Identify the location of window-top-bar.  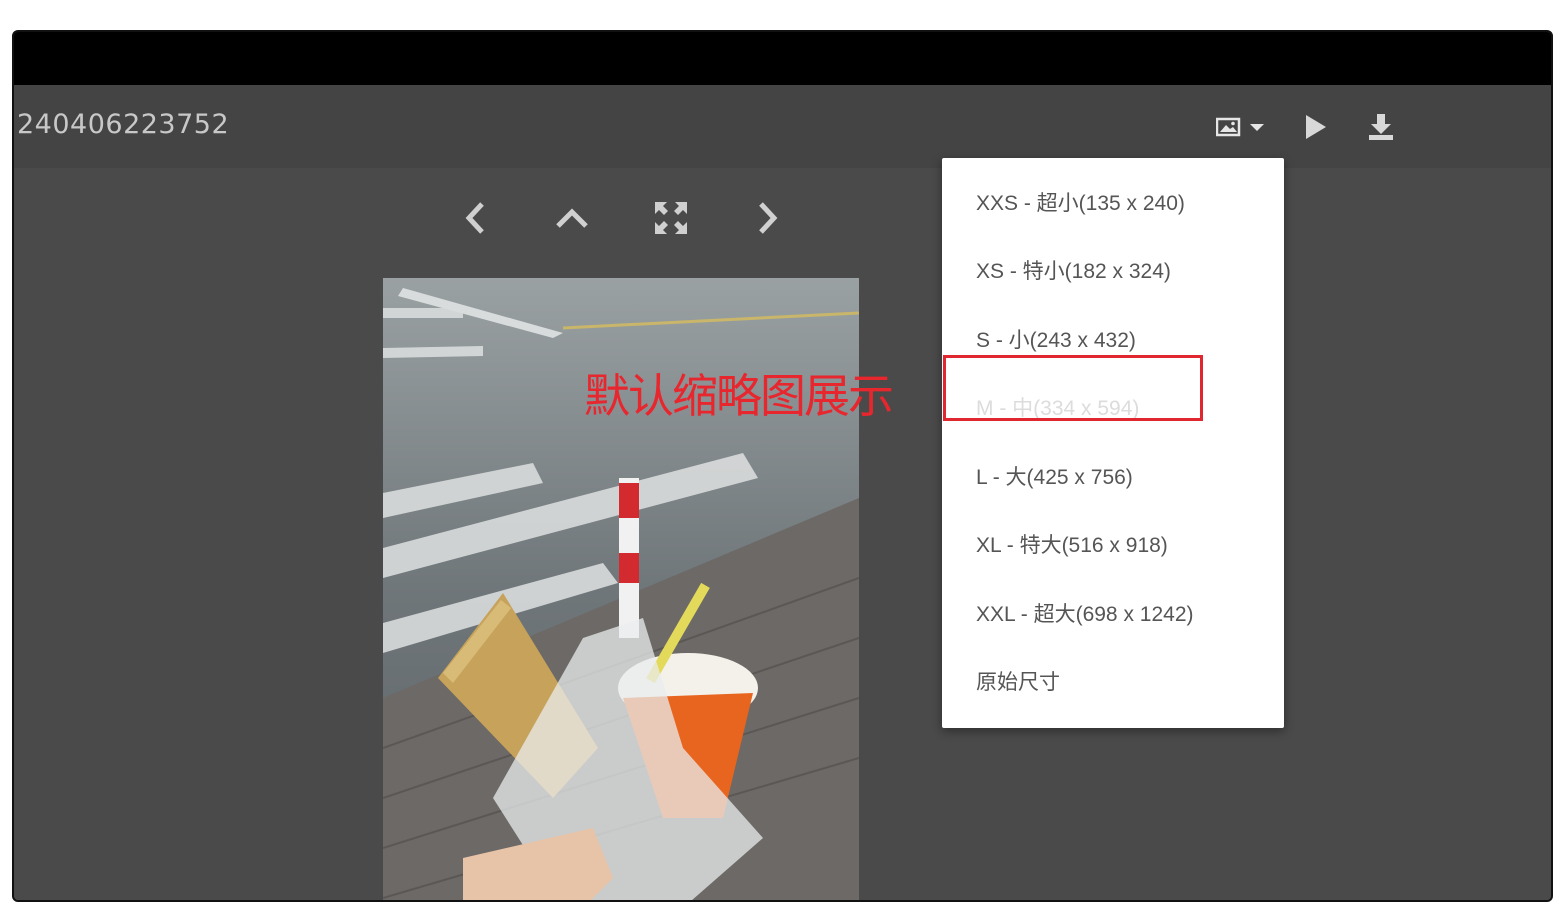
(782, 58).